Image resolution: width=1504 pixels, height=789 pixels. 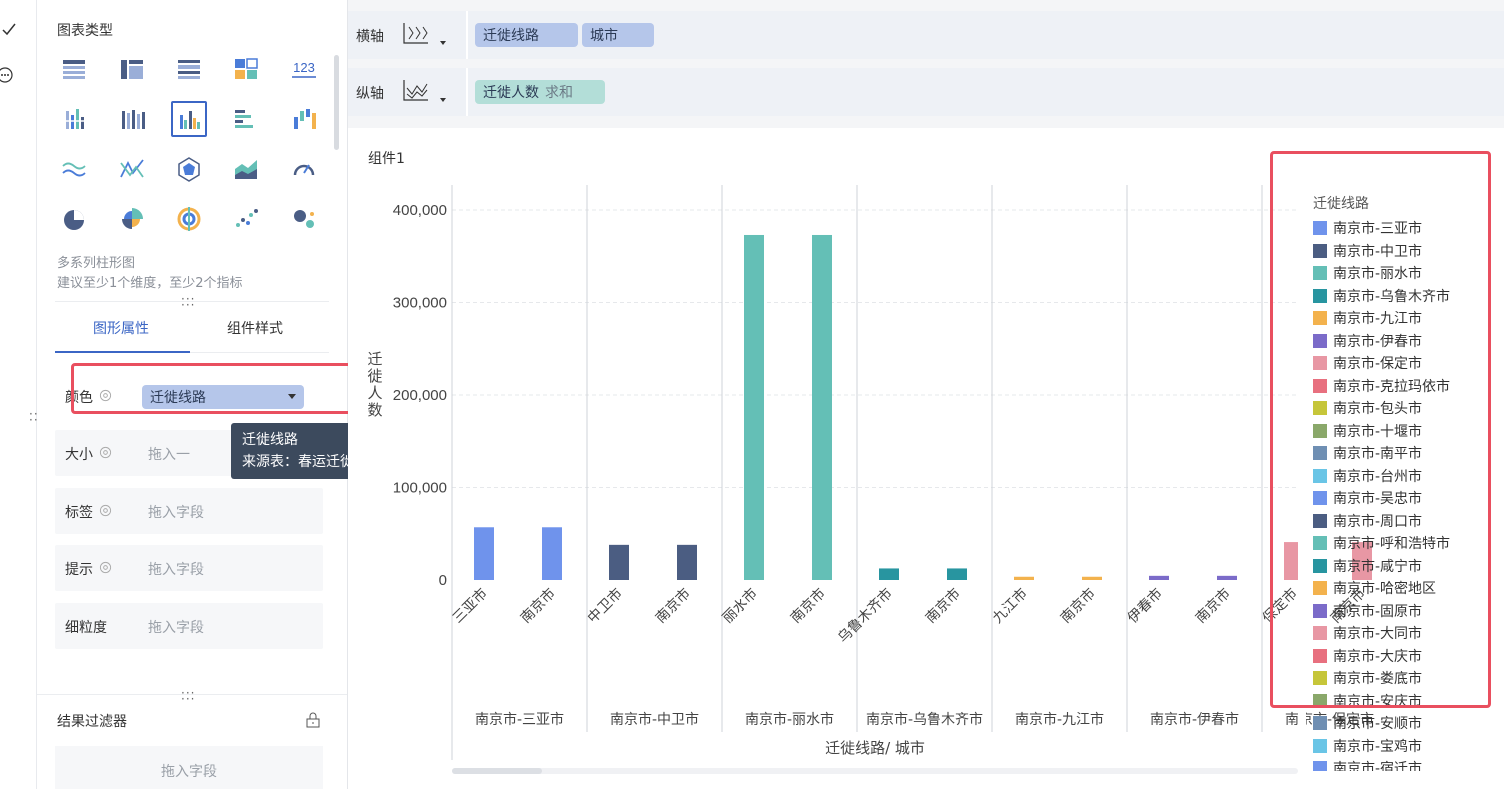 I want to click on label-row: 标签 拖入字段, so click(x=189, y=511).